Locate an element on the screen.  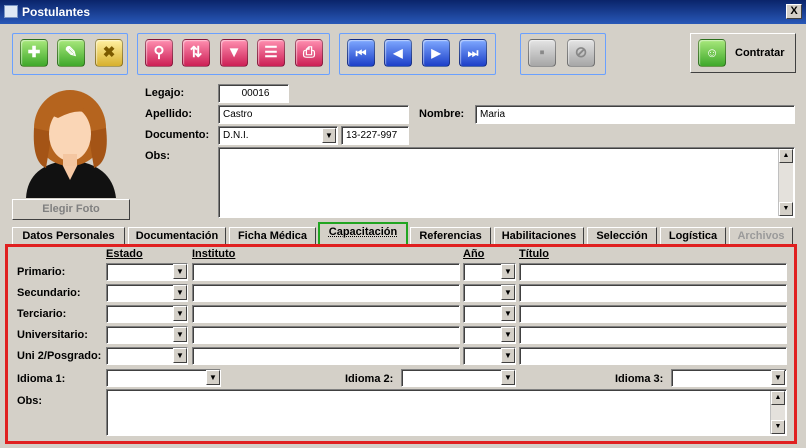
last-record-button: ⏭ is located at coordinates (473, 53).